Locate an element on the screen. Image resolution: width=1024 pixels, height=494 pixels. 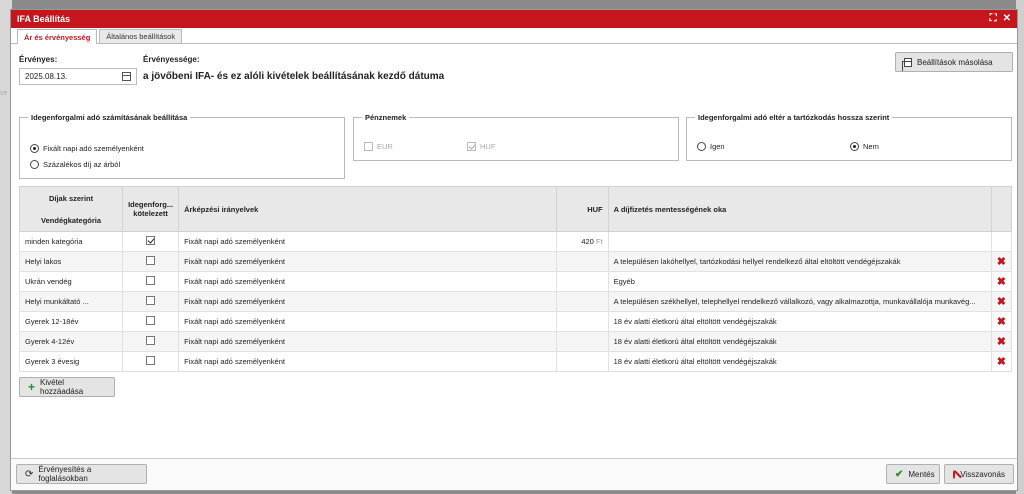
header-category: Díjak szerint Vendégkategória is located at coordinates (71, 209).